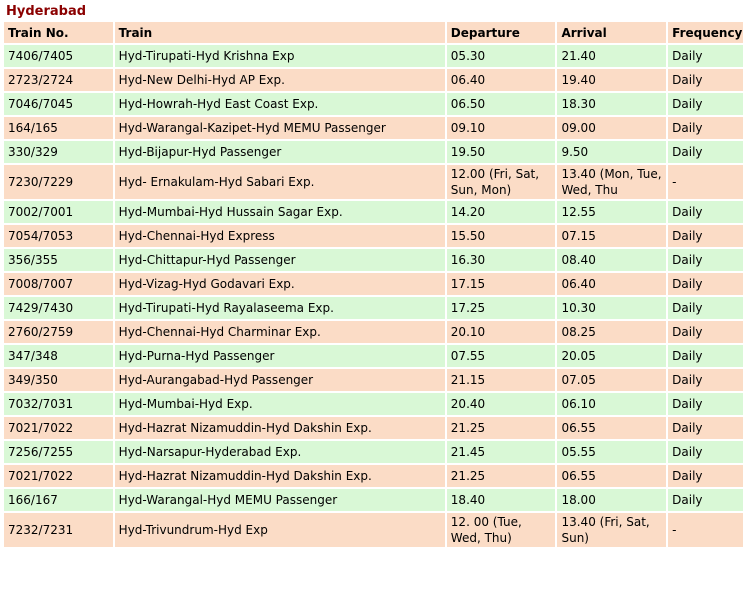 The width and height of the screenshot is (747, 601). What do you see at coordinates (501, 404) in the screenshot?
I see `departure-cell: 20.40` at bounding box center [501, 404].